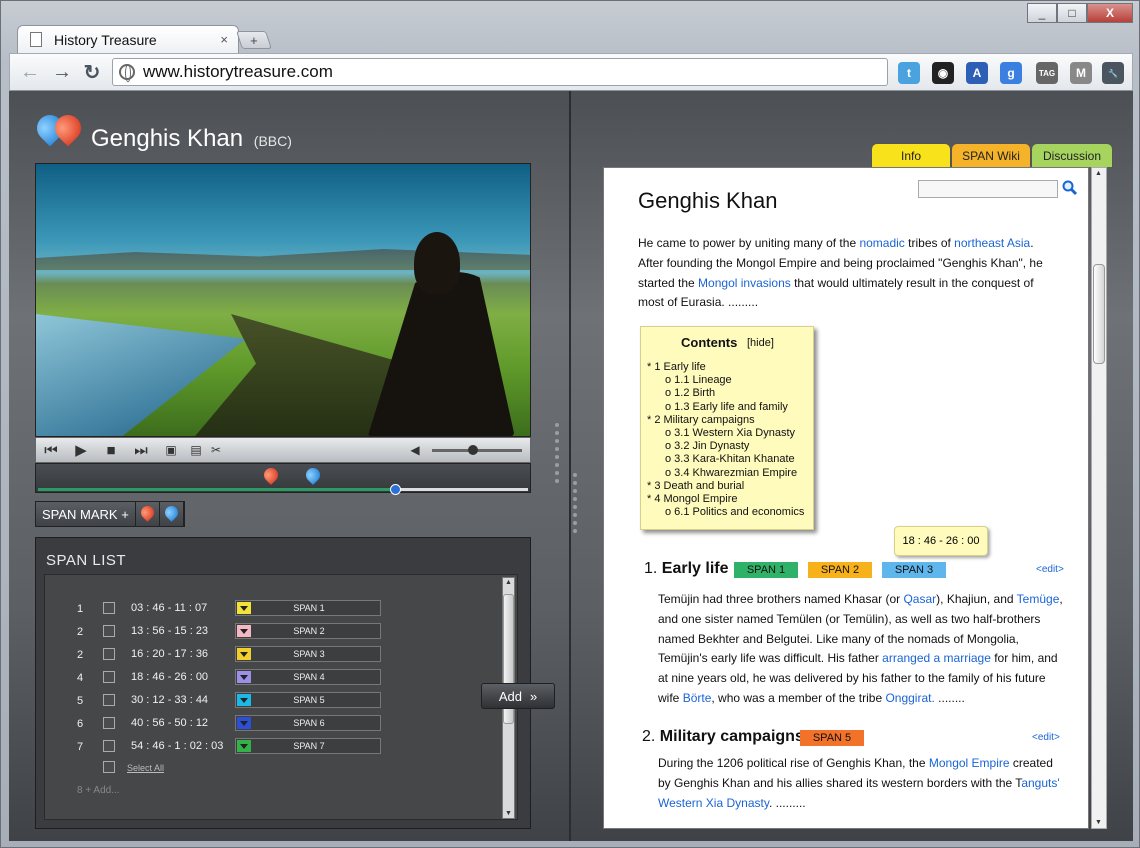  Describe the element at coordinates (909, 73) in the screenshot. I see `twitter-icon: t` at that location.